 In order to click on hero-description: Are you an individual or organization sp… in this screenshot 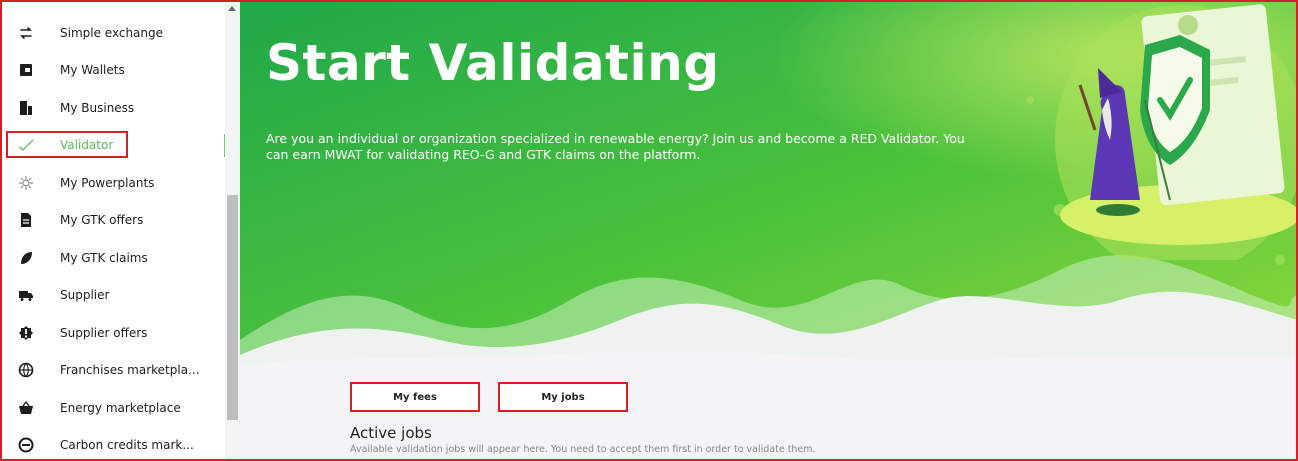, I will do `click(615, 146)`.